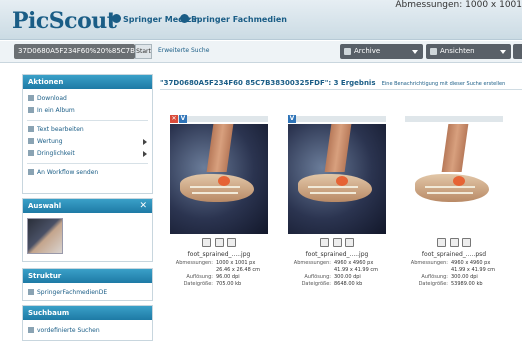 The width and height of the screenshot is (522, 349). I want to click on structure-item: SpringerFachmedienDE, so click(87, 293).